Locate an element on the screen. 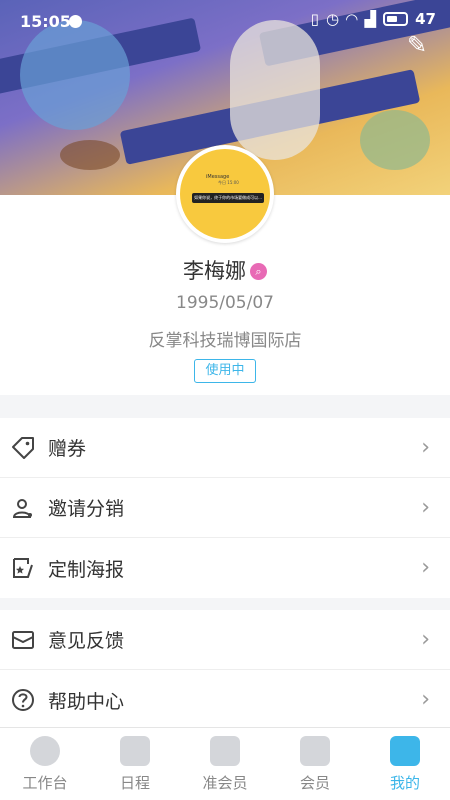 This screenshot has height=800, width=450. bottom-tab-bar: 工作台 日程 准会员 会员 我的 is located at coordinates (225, 763).